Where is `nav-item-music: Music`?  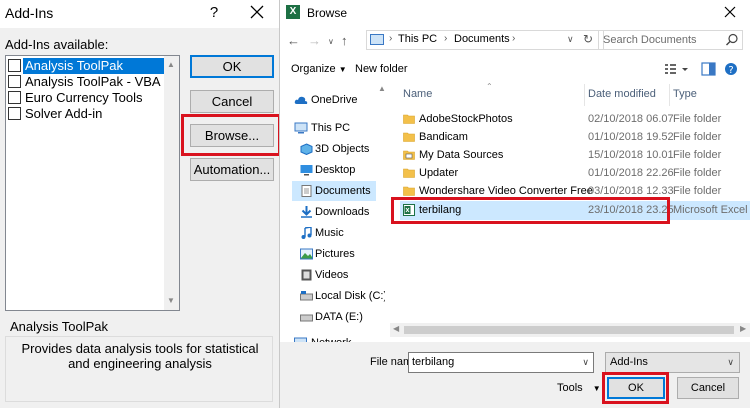 nav-item-music: Music is located at coordinates (330, 233).